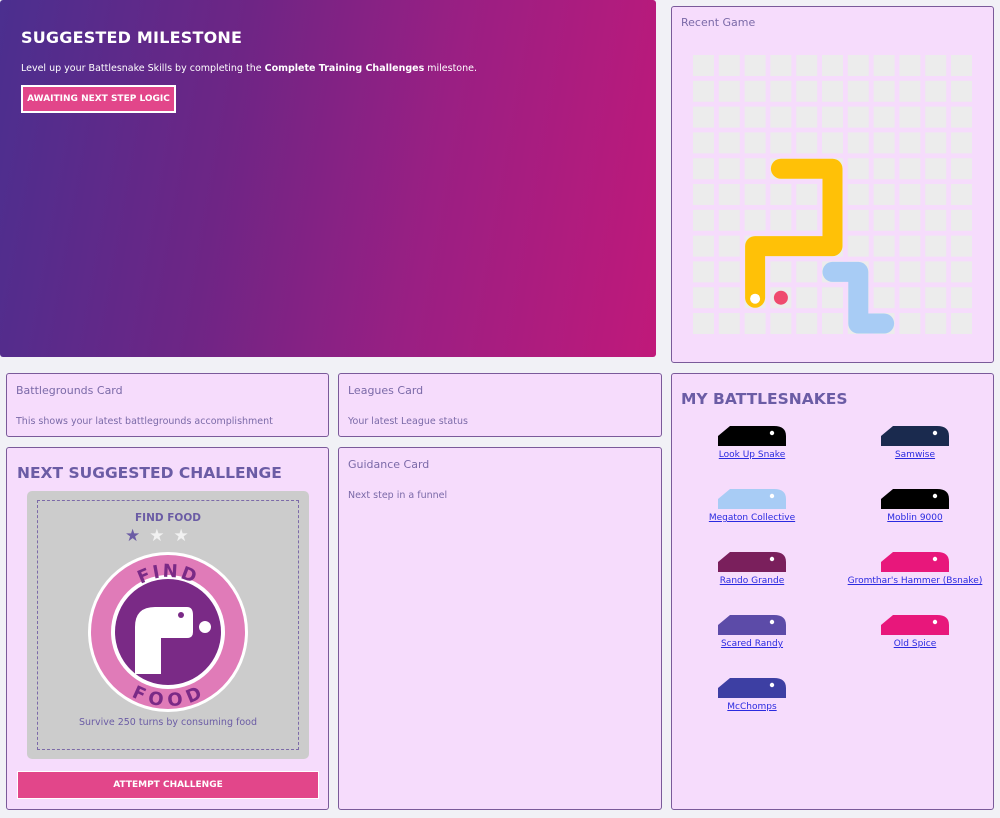 This screenshot has height=818, width=1000. I want to click on battlesnake-item: Samwise, so click(915, 442).